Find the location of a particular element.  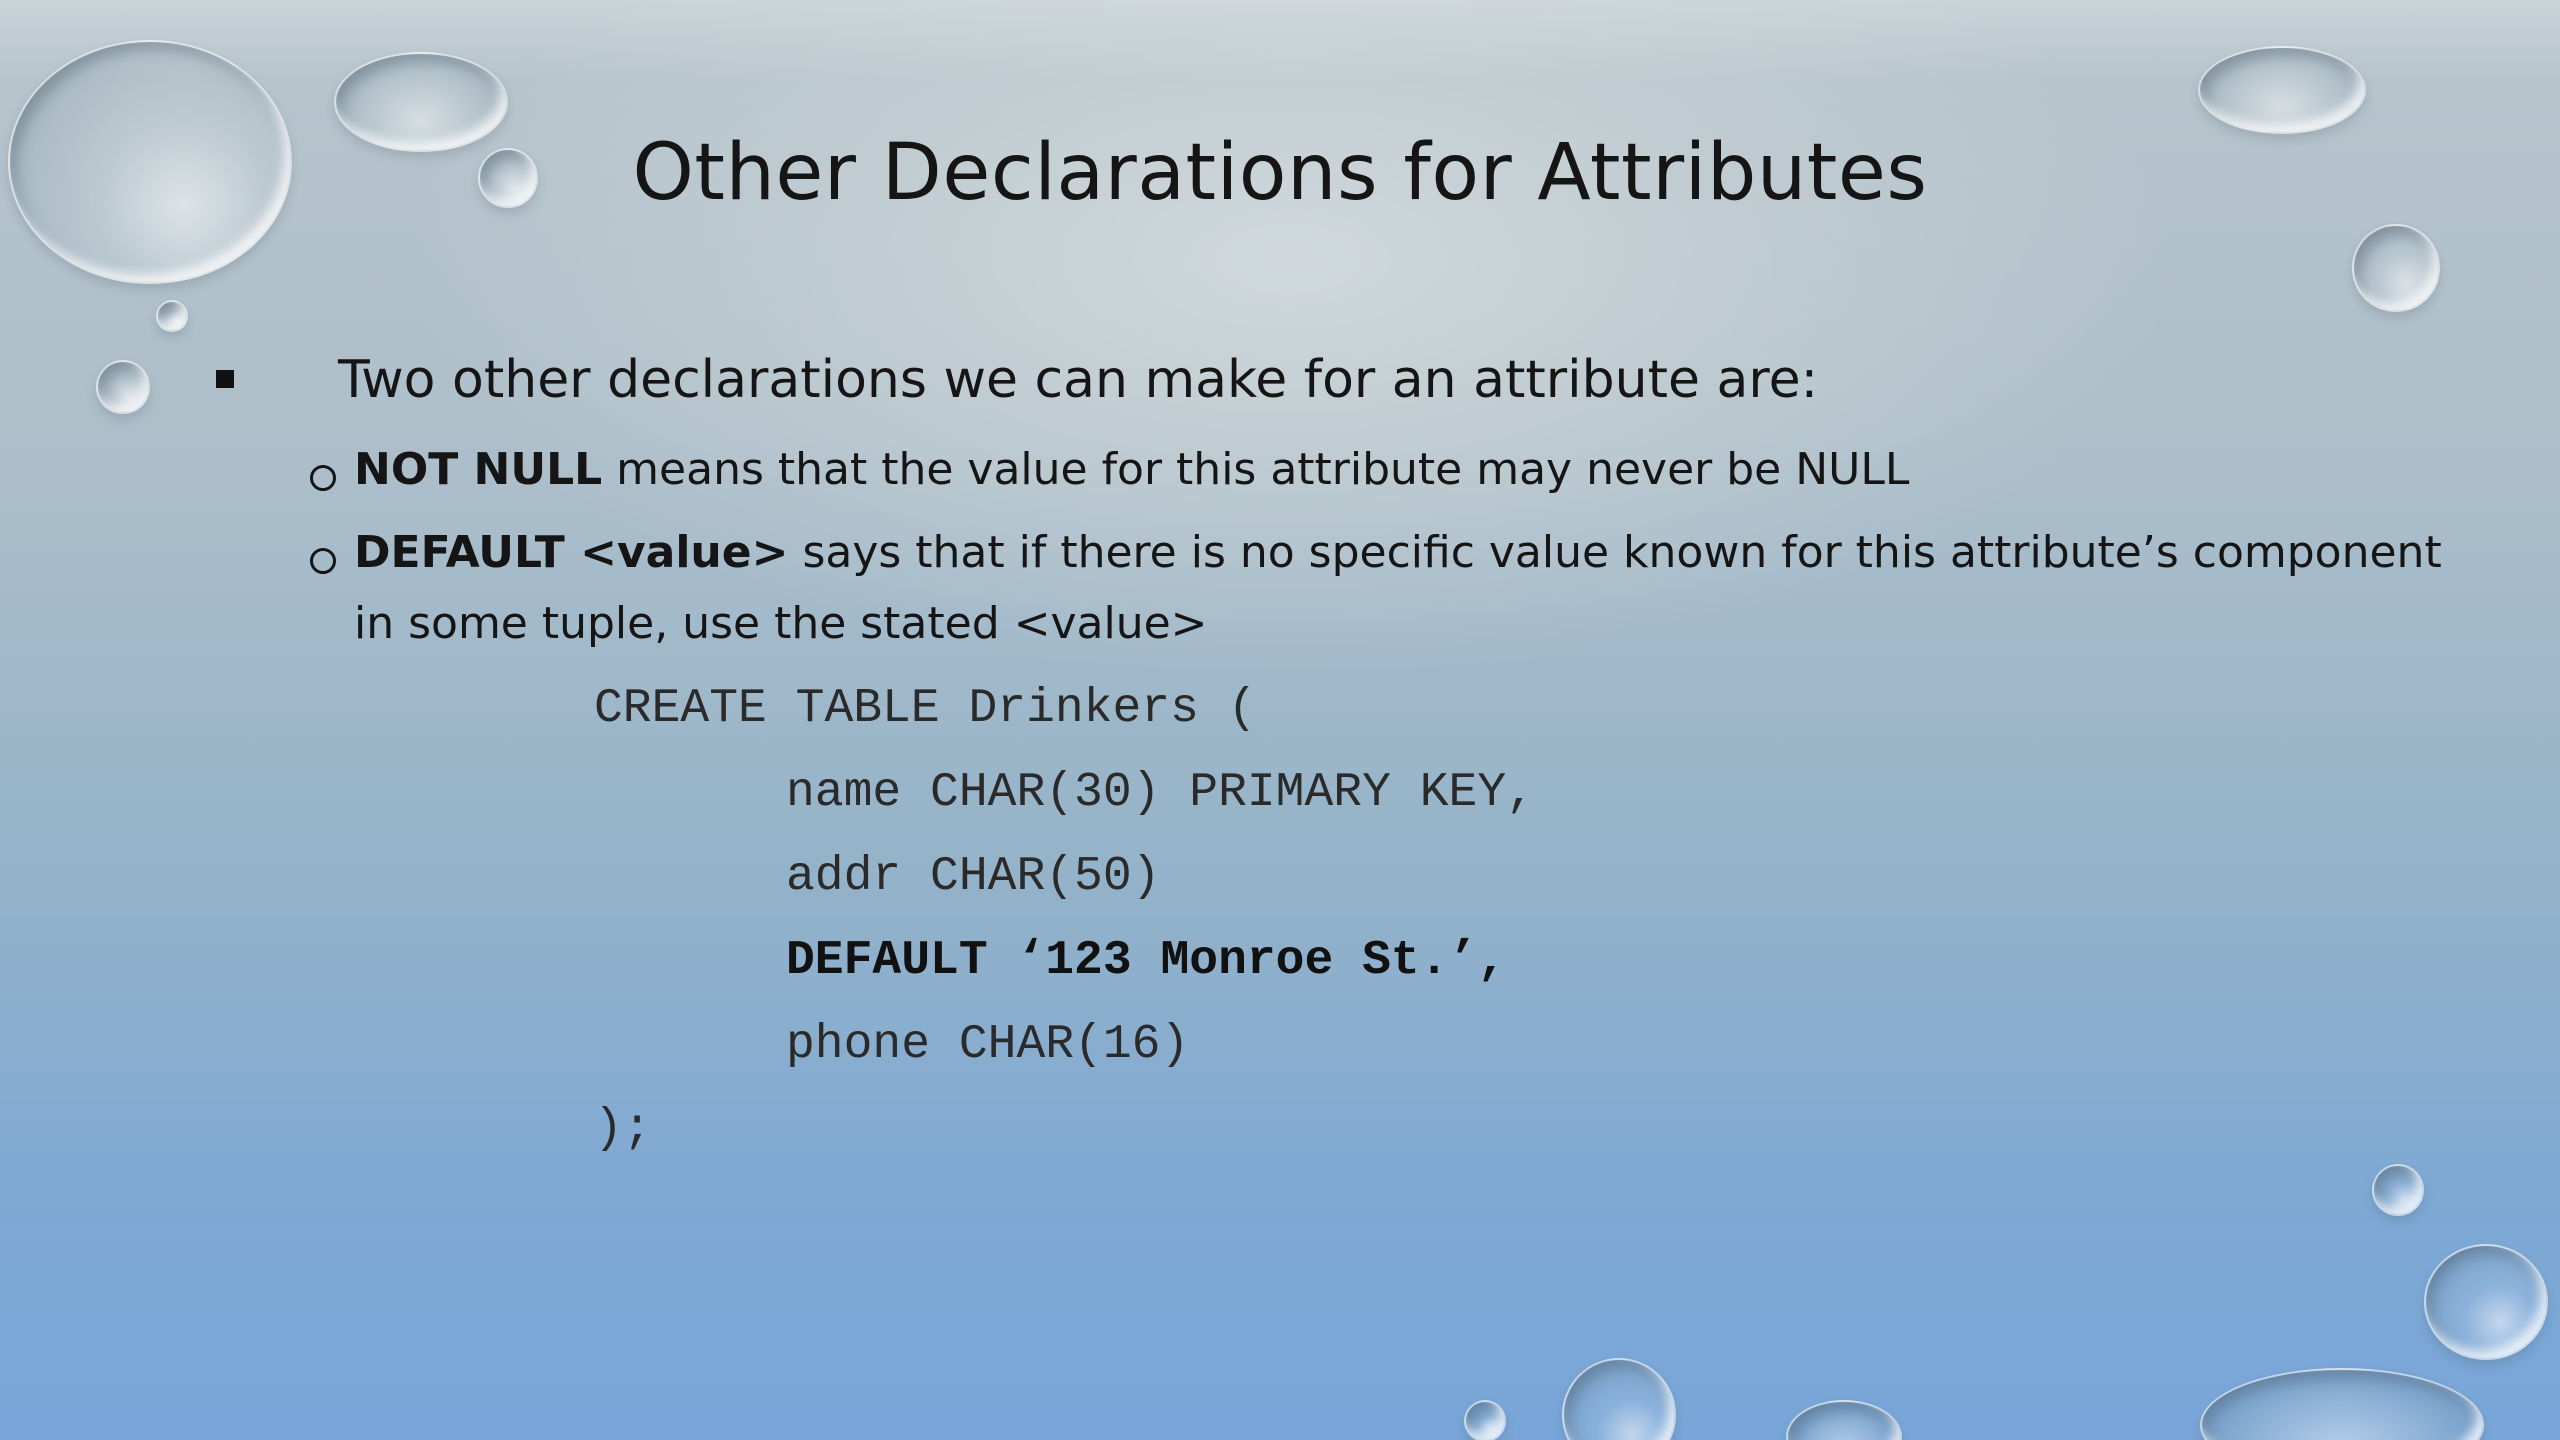

code-line: CREATE TABLE Drinkers ( is located at coordinates (925, 709).